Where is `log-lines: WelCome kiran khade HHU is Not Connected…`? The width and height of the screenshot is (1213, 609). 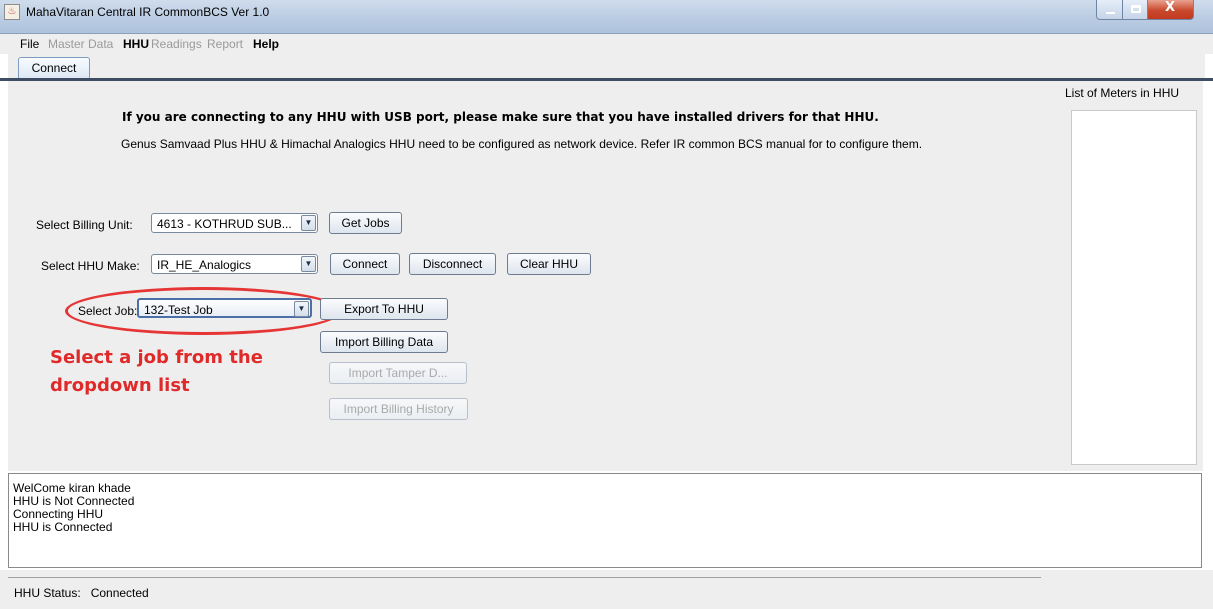
log-lines: WelCome kiran khade HHU is Not Connected… is located at coordinates (73, 508).